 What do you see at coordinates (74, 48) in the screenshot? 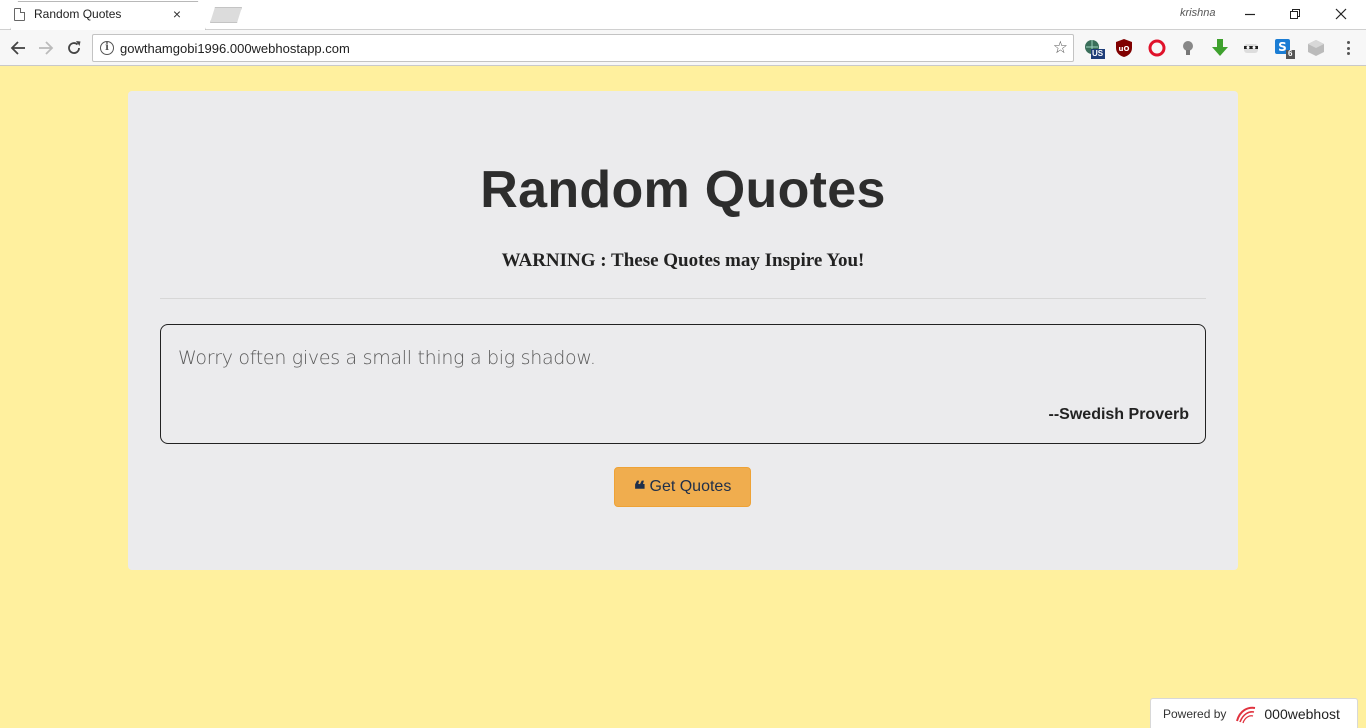
I see `reload-icon` at bounding box center [74, 48].